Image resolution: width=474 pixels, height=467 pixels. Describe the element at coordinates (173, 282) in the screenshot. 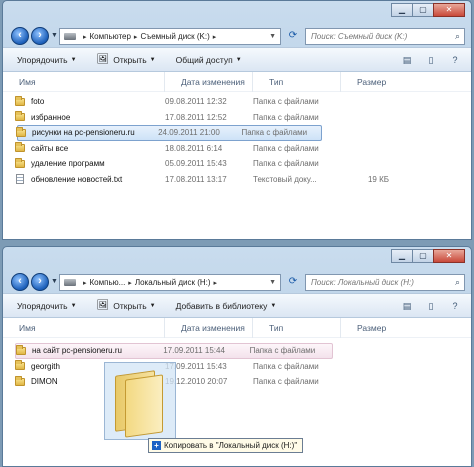

I see `breadcrumb-local-disk: Локальный диск (H:)` at that location.